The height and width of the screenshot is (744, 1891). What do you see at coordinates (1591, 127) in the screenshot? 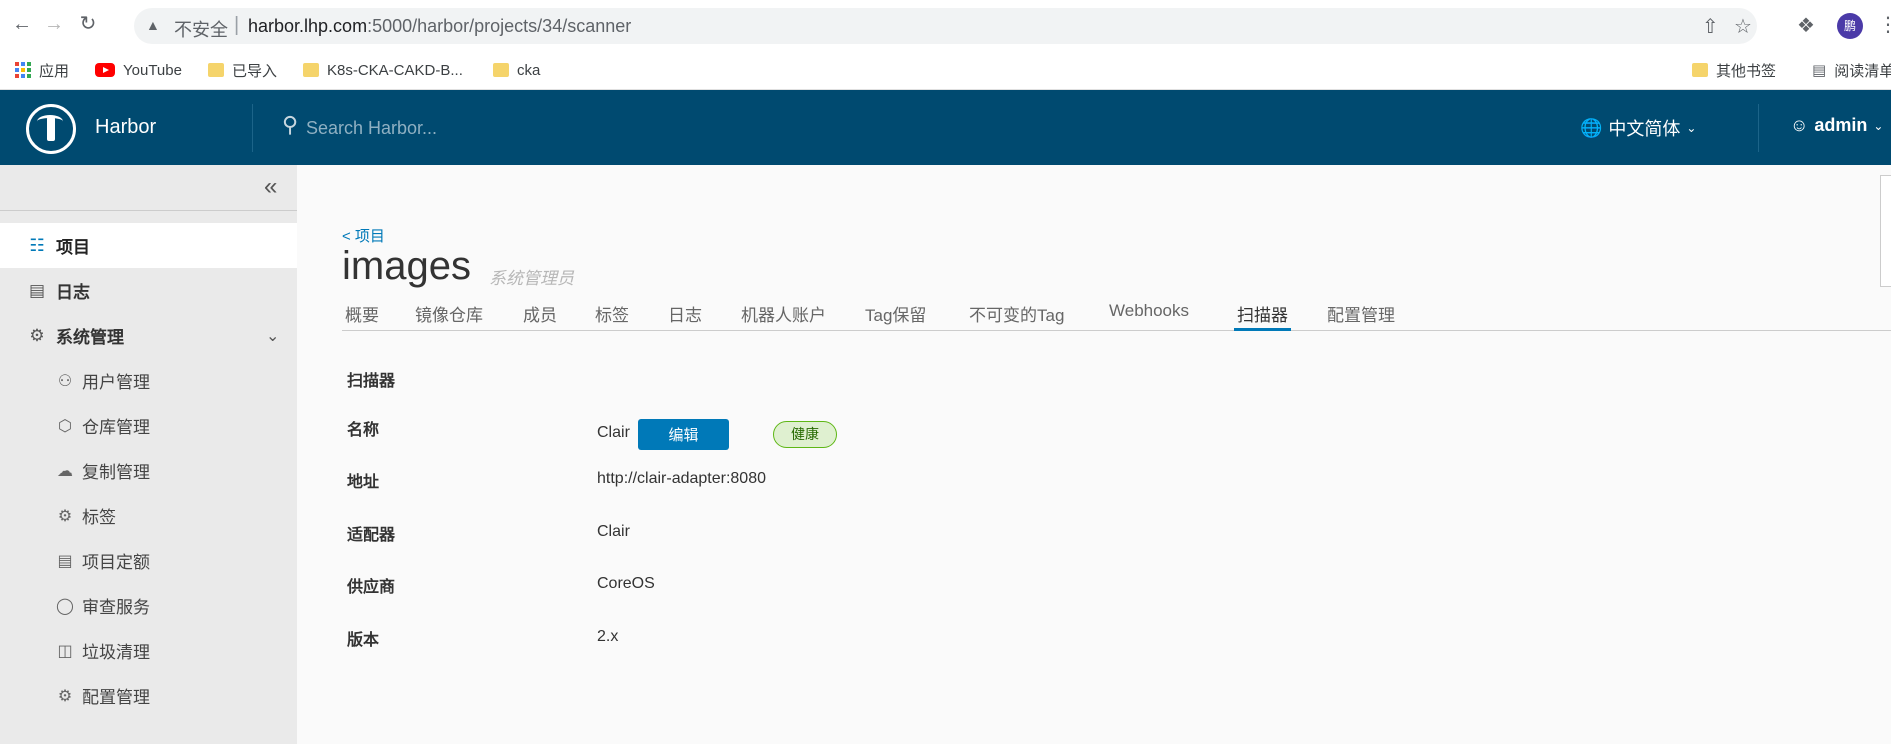
I see `globe-icon: 🌐` at bounding box center [1591, 127].